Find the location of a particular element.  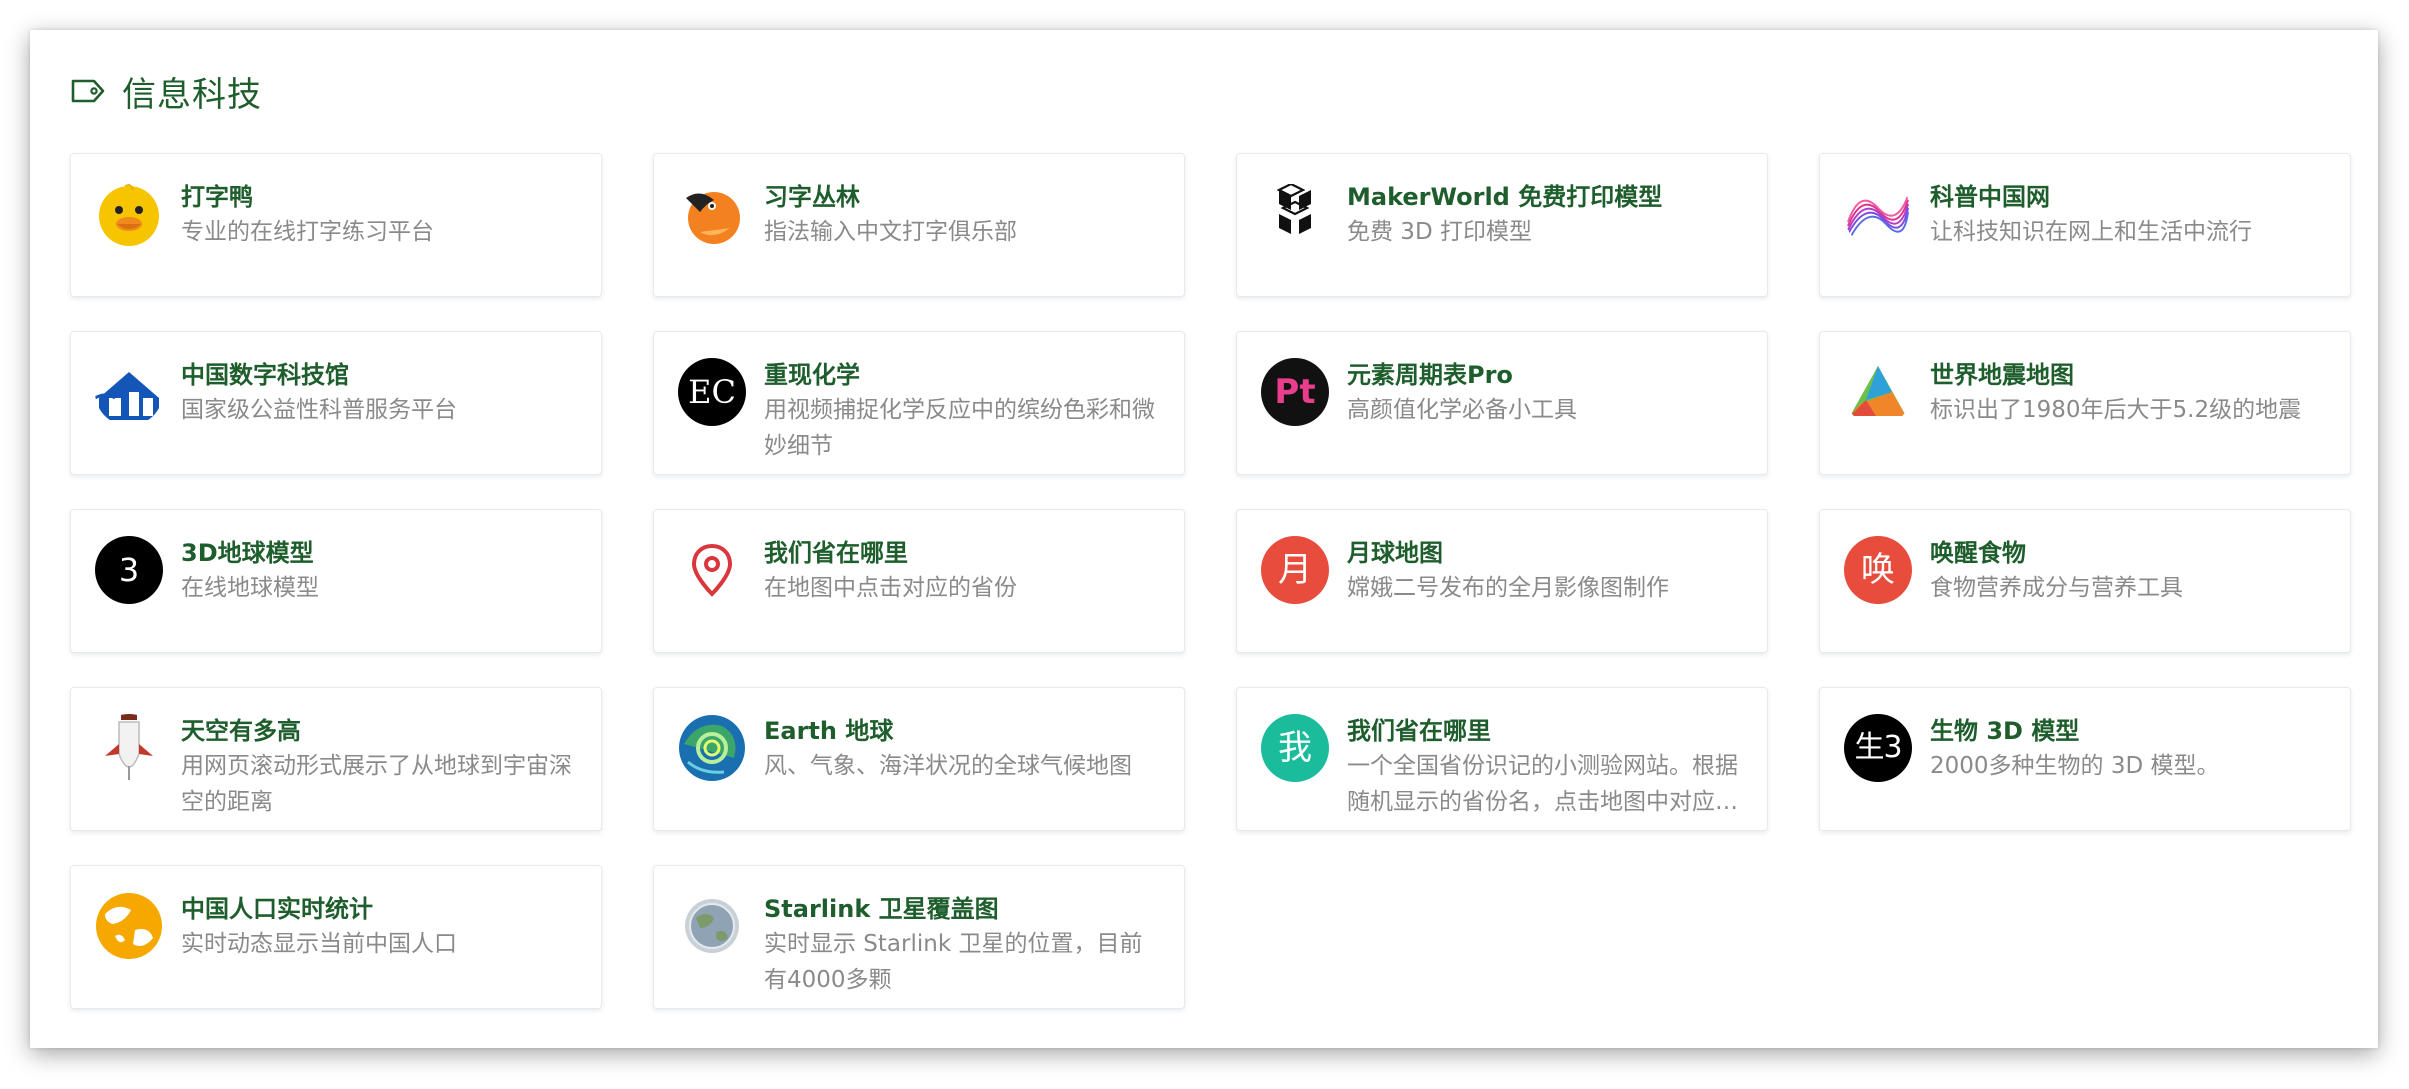

section-header: 信息科技 is located at coordinates (166, 91).